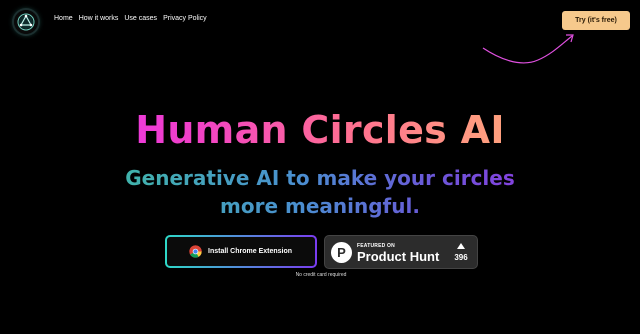 This screenshot has width=640, height=334. I want to click on product-hunt-logo-icon: P, so click(341, 252).